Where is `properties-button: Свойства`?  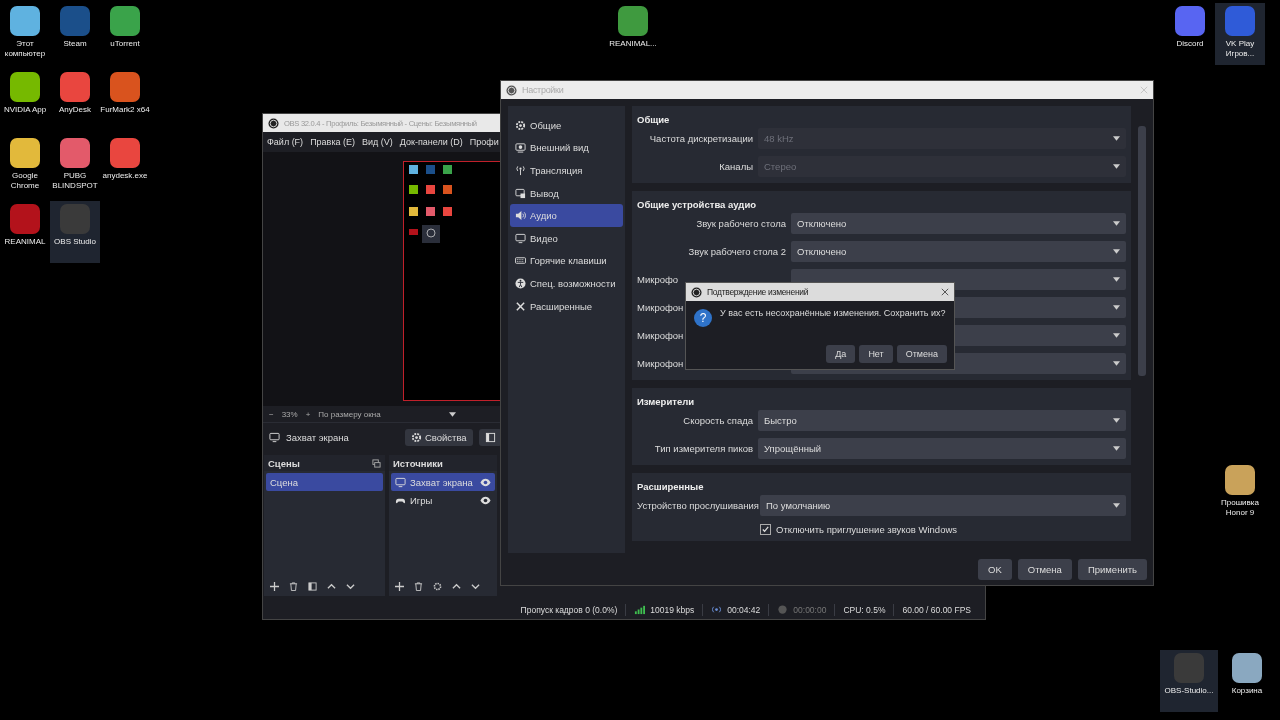 properties-button: Свойства is located at coordinates (438, 437).